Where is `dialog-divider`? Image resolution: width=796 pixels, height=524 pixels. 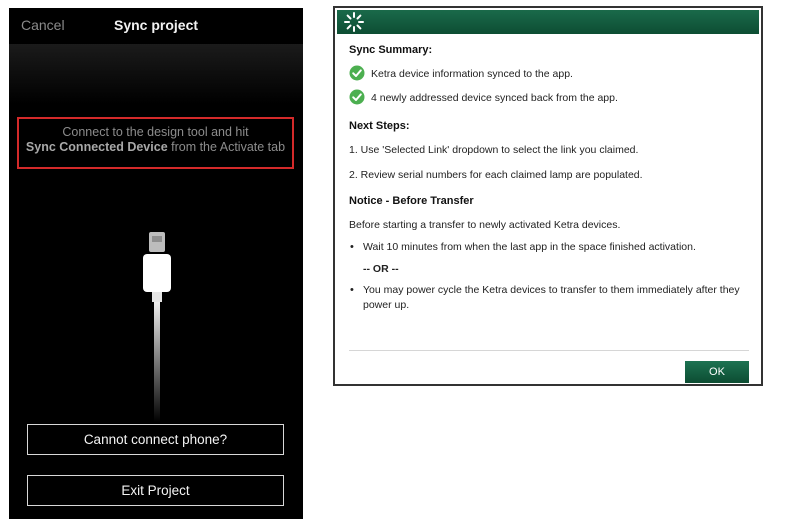 dialog-divider is located at coordinates (549, 350).